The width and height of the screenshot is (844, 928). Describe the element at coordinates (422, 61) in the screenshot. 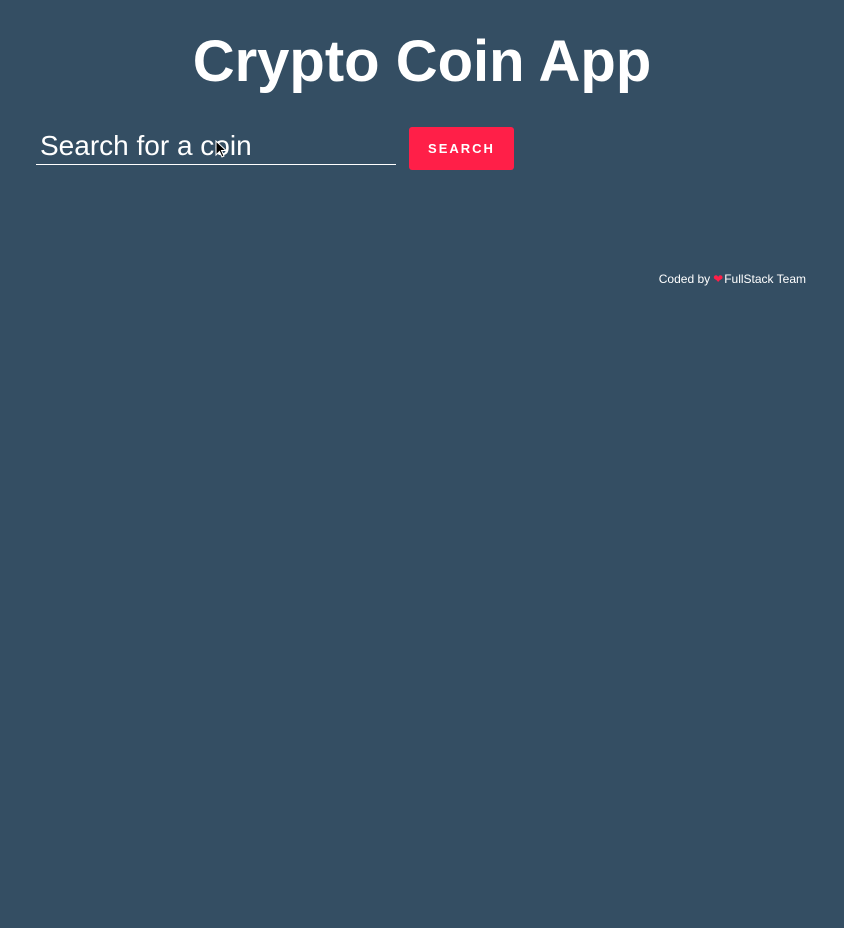

I see `page-title: Crypto Coin App` at that location.